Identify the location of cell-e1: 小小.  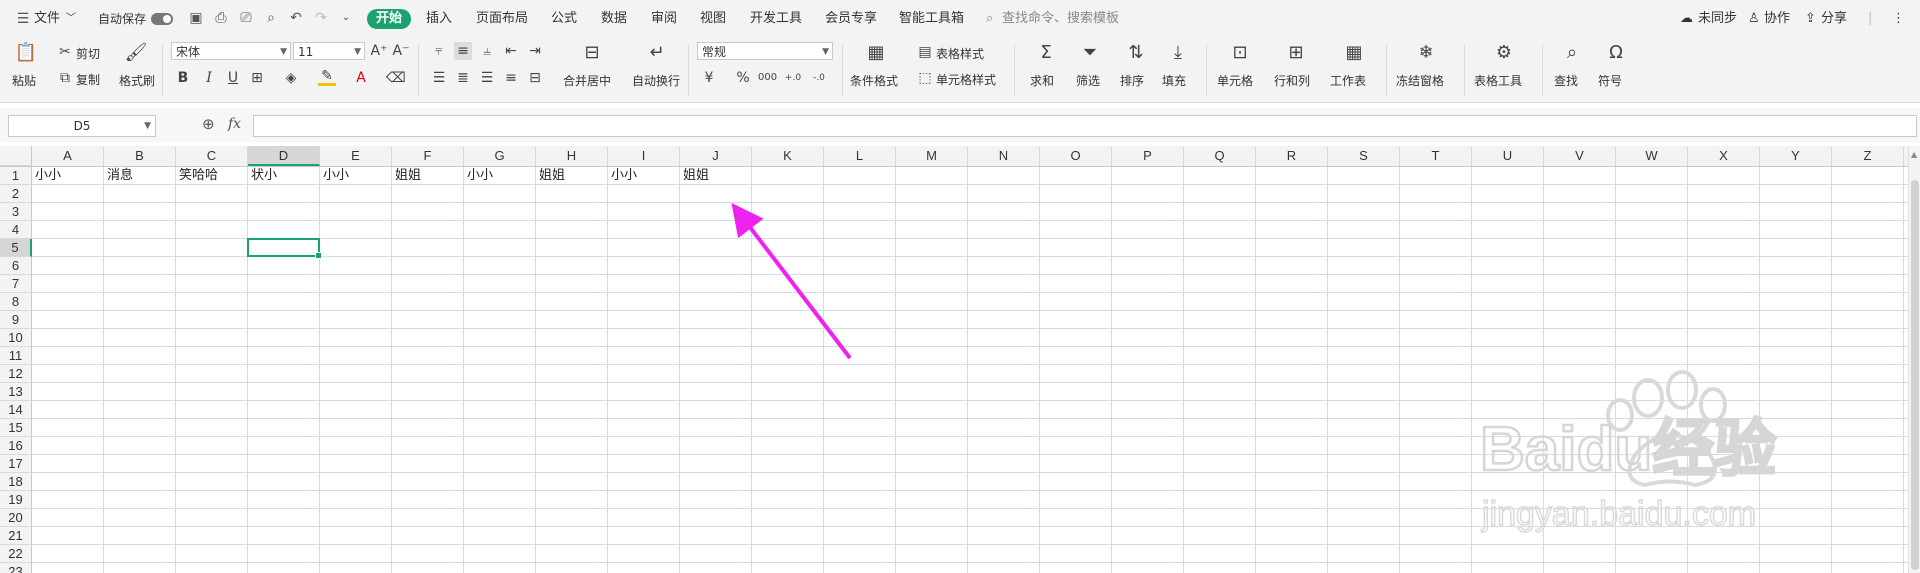
(356, 176).